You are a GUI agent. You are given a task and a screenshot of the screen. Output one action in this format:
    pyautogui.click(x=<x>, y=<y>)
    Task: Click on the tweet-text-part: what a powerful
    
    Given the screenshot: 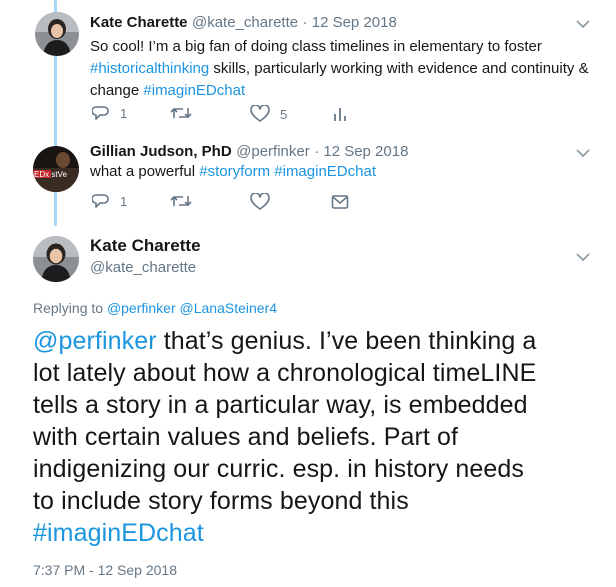 What is the action you would take?
    pyautogui.click(x=145, y=171)
    